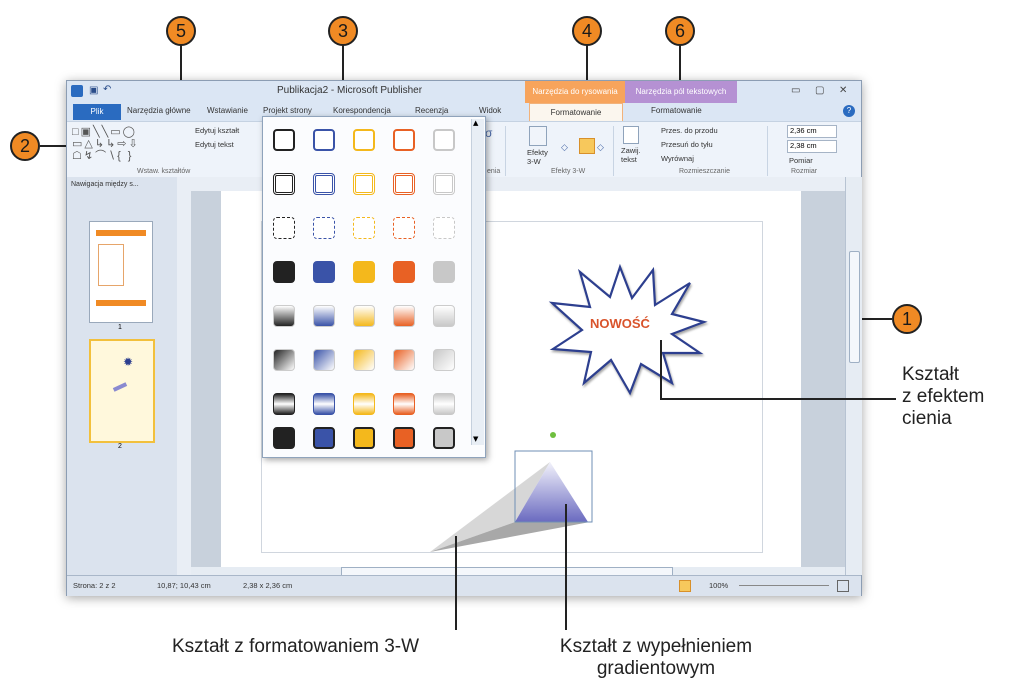 The width and height of the screenshot is (1009, 686). I want to click on caption-shadow-line, so click(661, 370).